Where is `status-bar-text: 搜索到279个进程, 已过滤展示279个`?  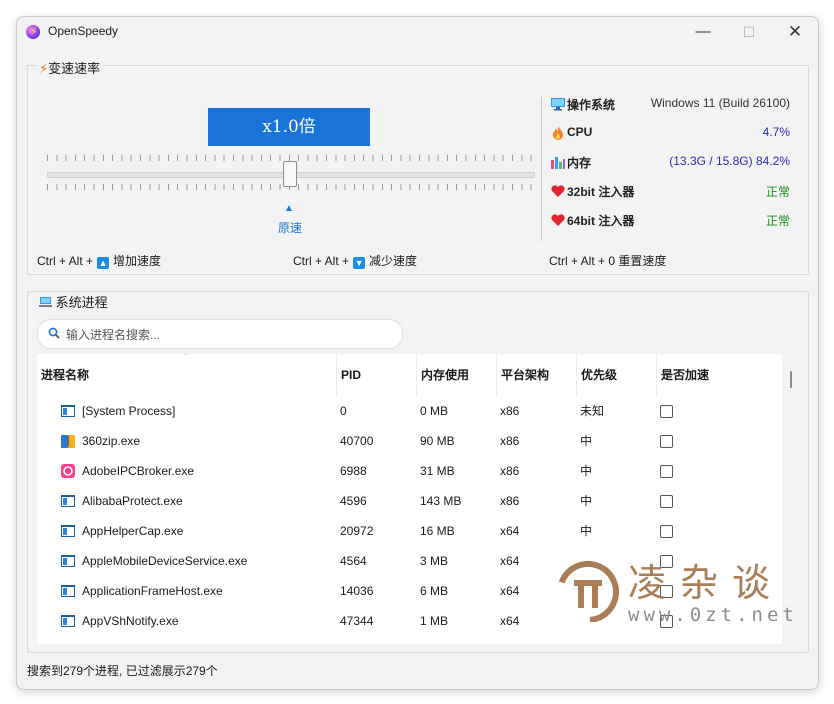
status-bar-text: 搜索到279个进程, 已过滤展示279个 is located at coordinates (122, 671).